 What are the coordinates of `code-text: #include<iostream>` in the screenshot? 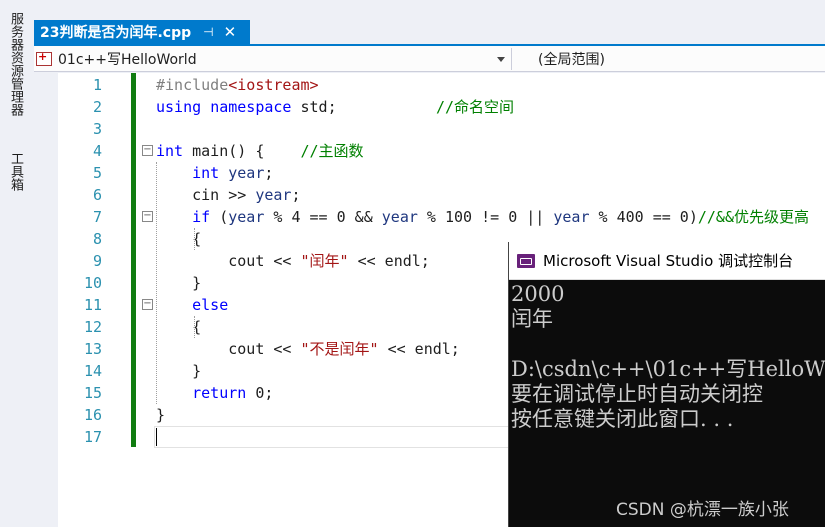 It's located at (237, 85).